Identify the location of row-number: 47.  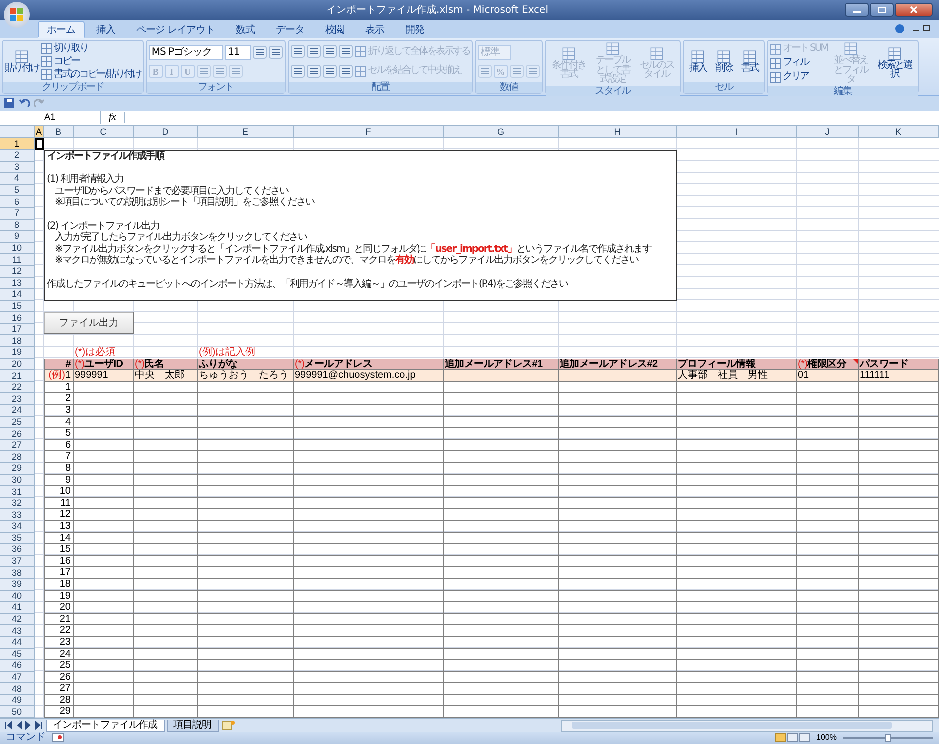
(17, 678).